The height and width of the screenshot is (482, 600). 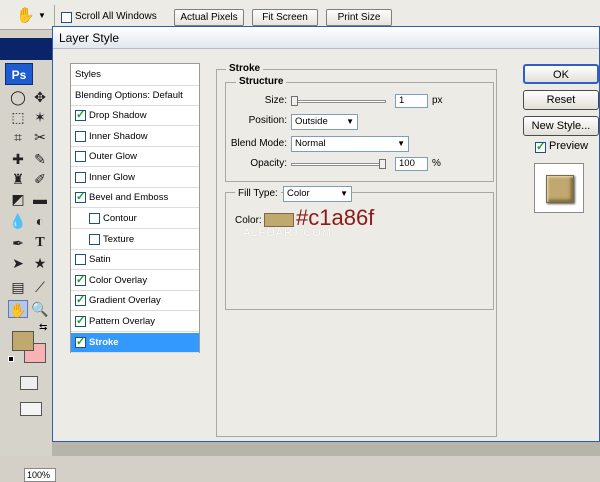 I want to click on size-slider, so click(x=338, y=101).